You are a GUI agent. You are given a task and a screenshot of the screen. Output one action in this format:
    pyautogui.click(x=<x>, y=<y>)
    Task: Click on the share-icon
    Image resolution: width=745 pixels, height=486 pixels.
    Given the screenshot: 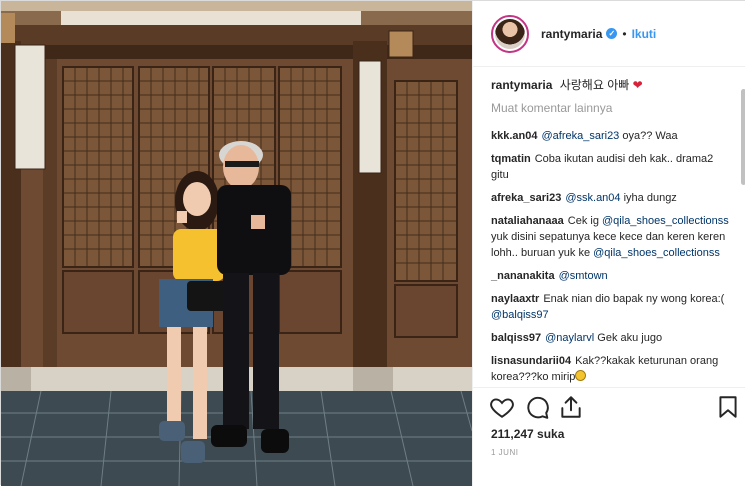 What is the action you would take?
    pyautogui.click(x=571, y=407)
    